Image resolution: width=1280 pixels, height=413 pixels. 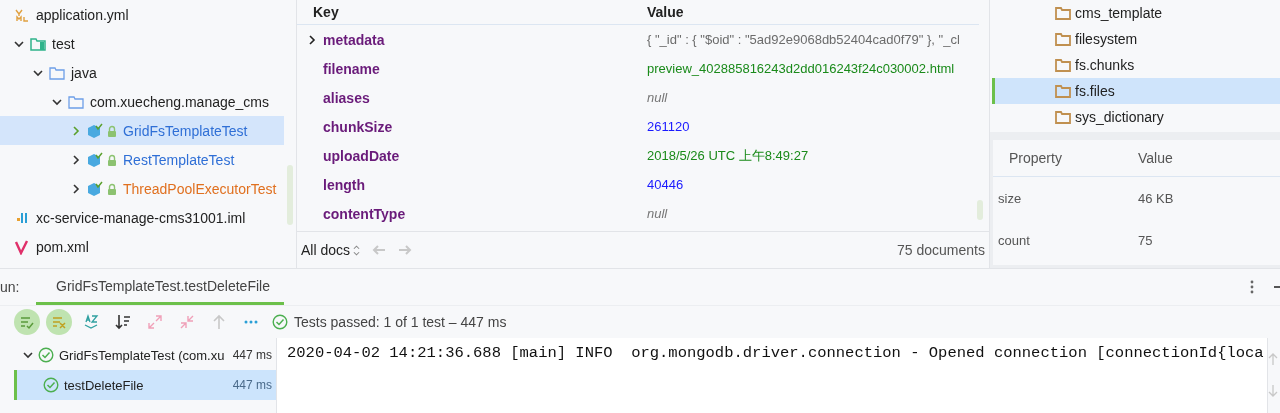 I want to click on field-key: length, so click(x=344, y=184).